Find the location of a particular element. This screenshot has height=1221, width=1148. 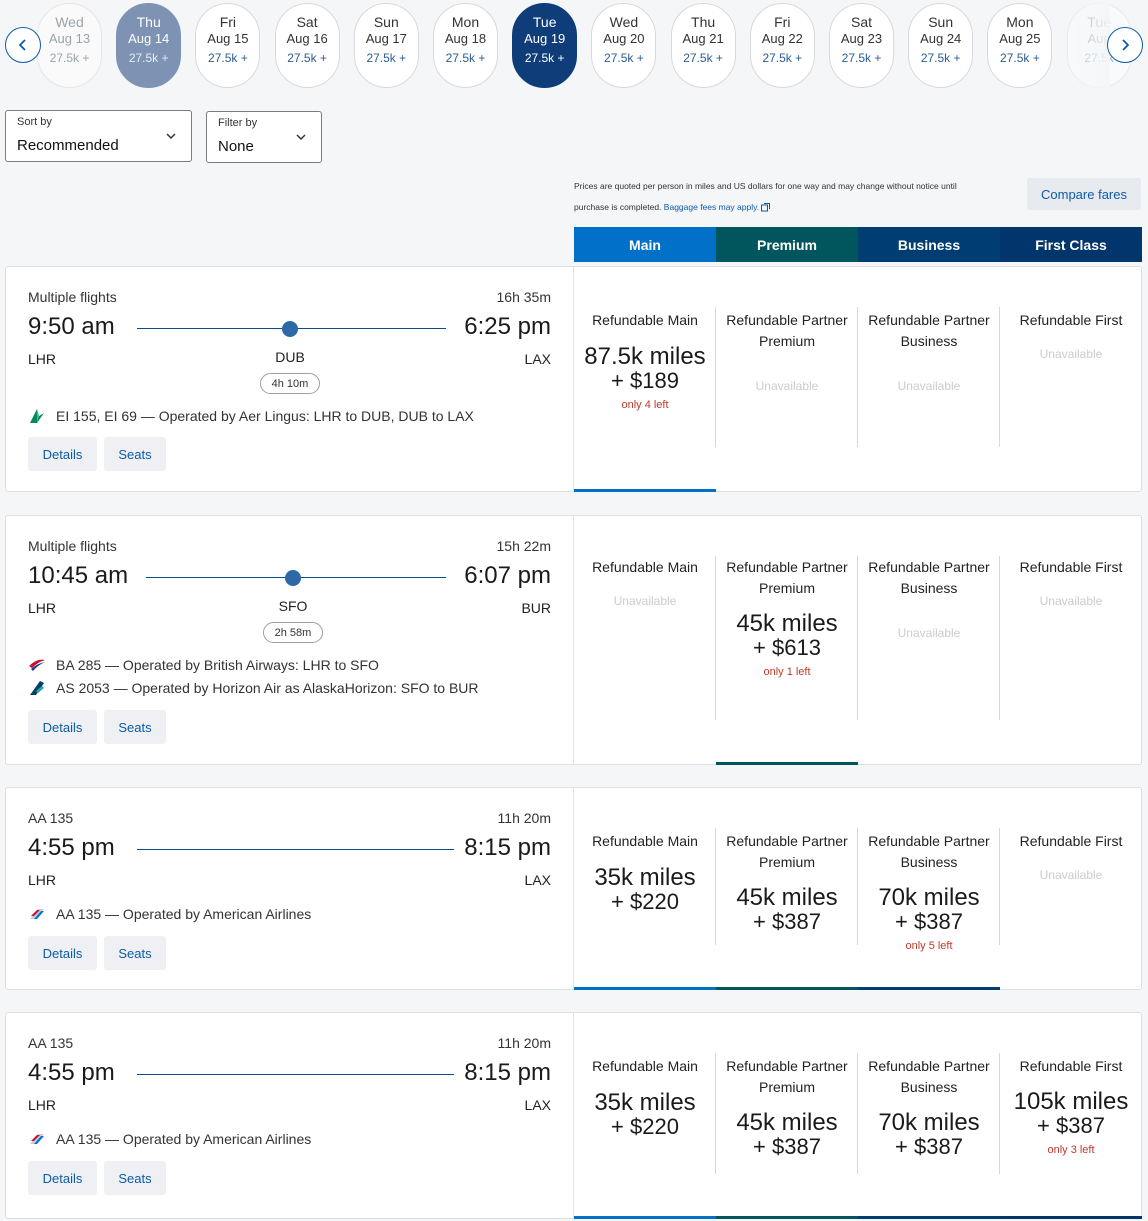

compare-fares-button: Compare fares is located at coordinates (1084, 194).